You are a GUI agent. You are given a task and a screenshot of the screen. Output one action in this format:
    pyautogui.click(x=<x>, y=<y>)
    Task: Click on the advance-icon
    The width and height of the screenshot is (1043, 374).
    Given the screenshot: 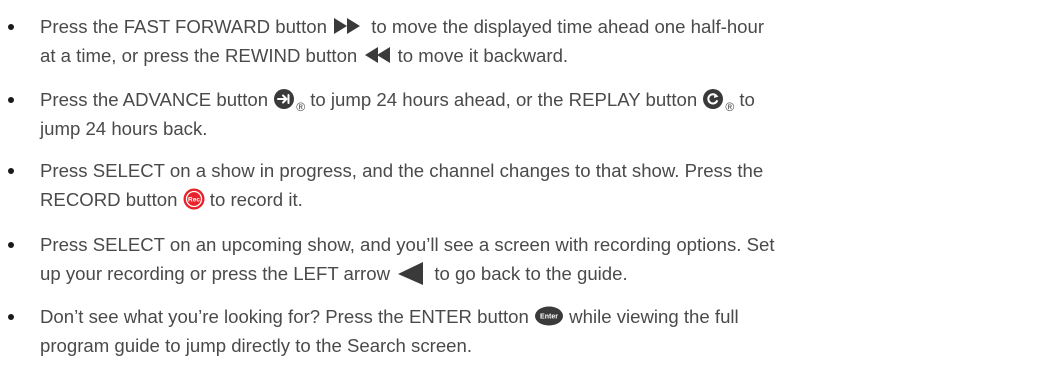 What is the action you would take?
    pyautogui.click(x=284, y=99)
    